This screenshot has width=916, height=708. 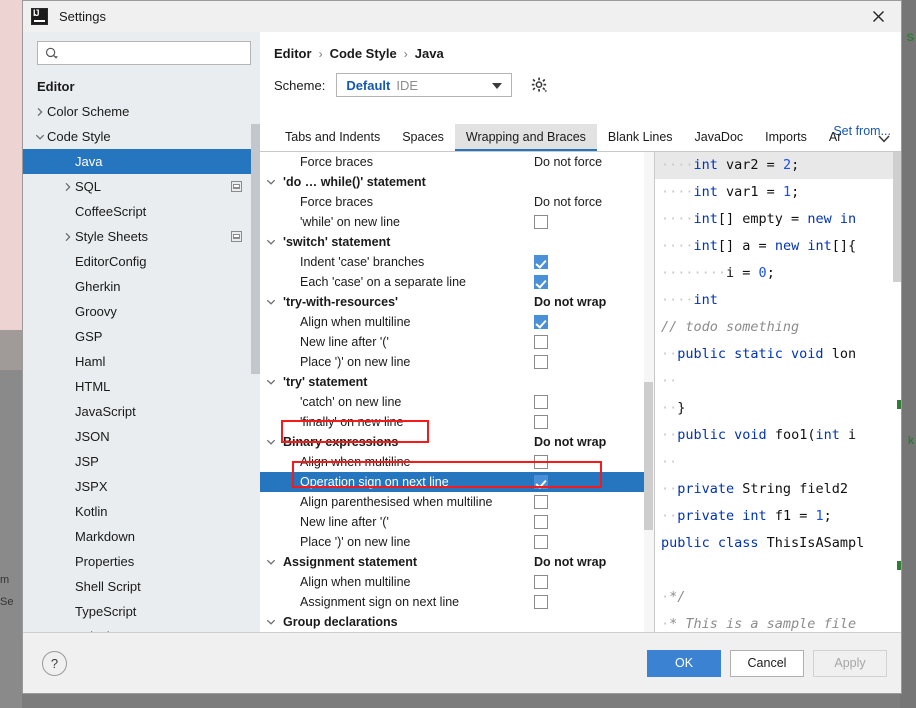 I want to click on sidebar-item-shell-script: Shell Script, so click(x=141, y=586).